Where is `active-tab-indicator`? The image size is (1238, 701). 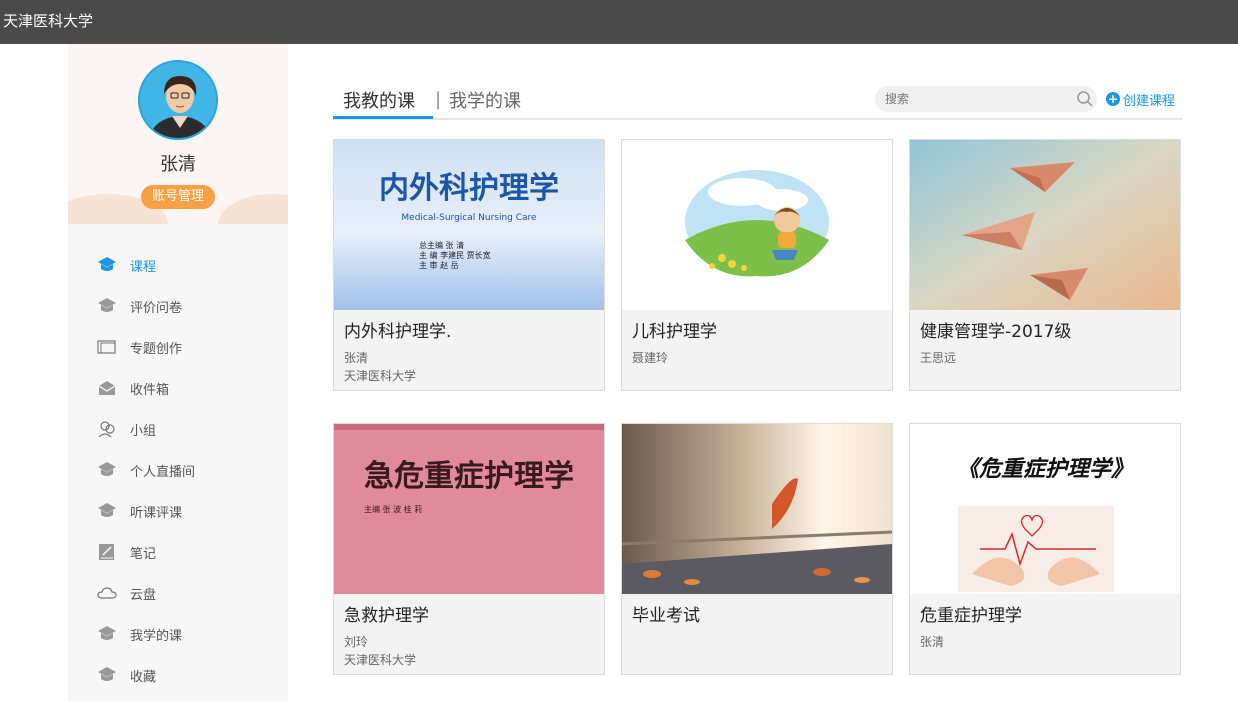 active-tab-indicator is located at coordinates (383, 117).